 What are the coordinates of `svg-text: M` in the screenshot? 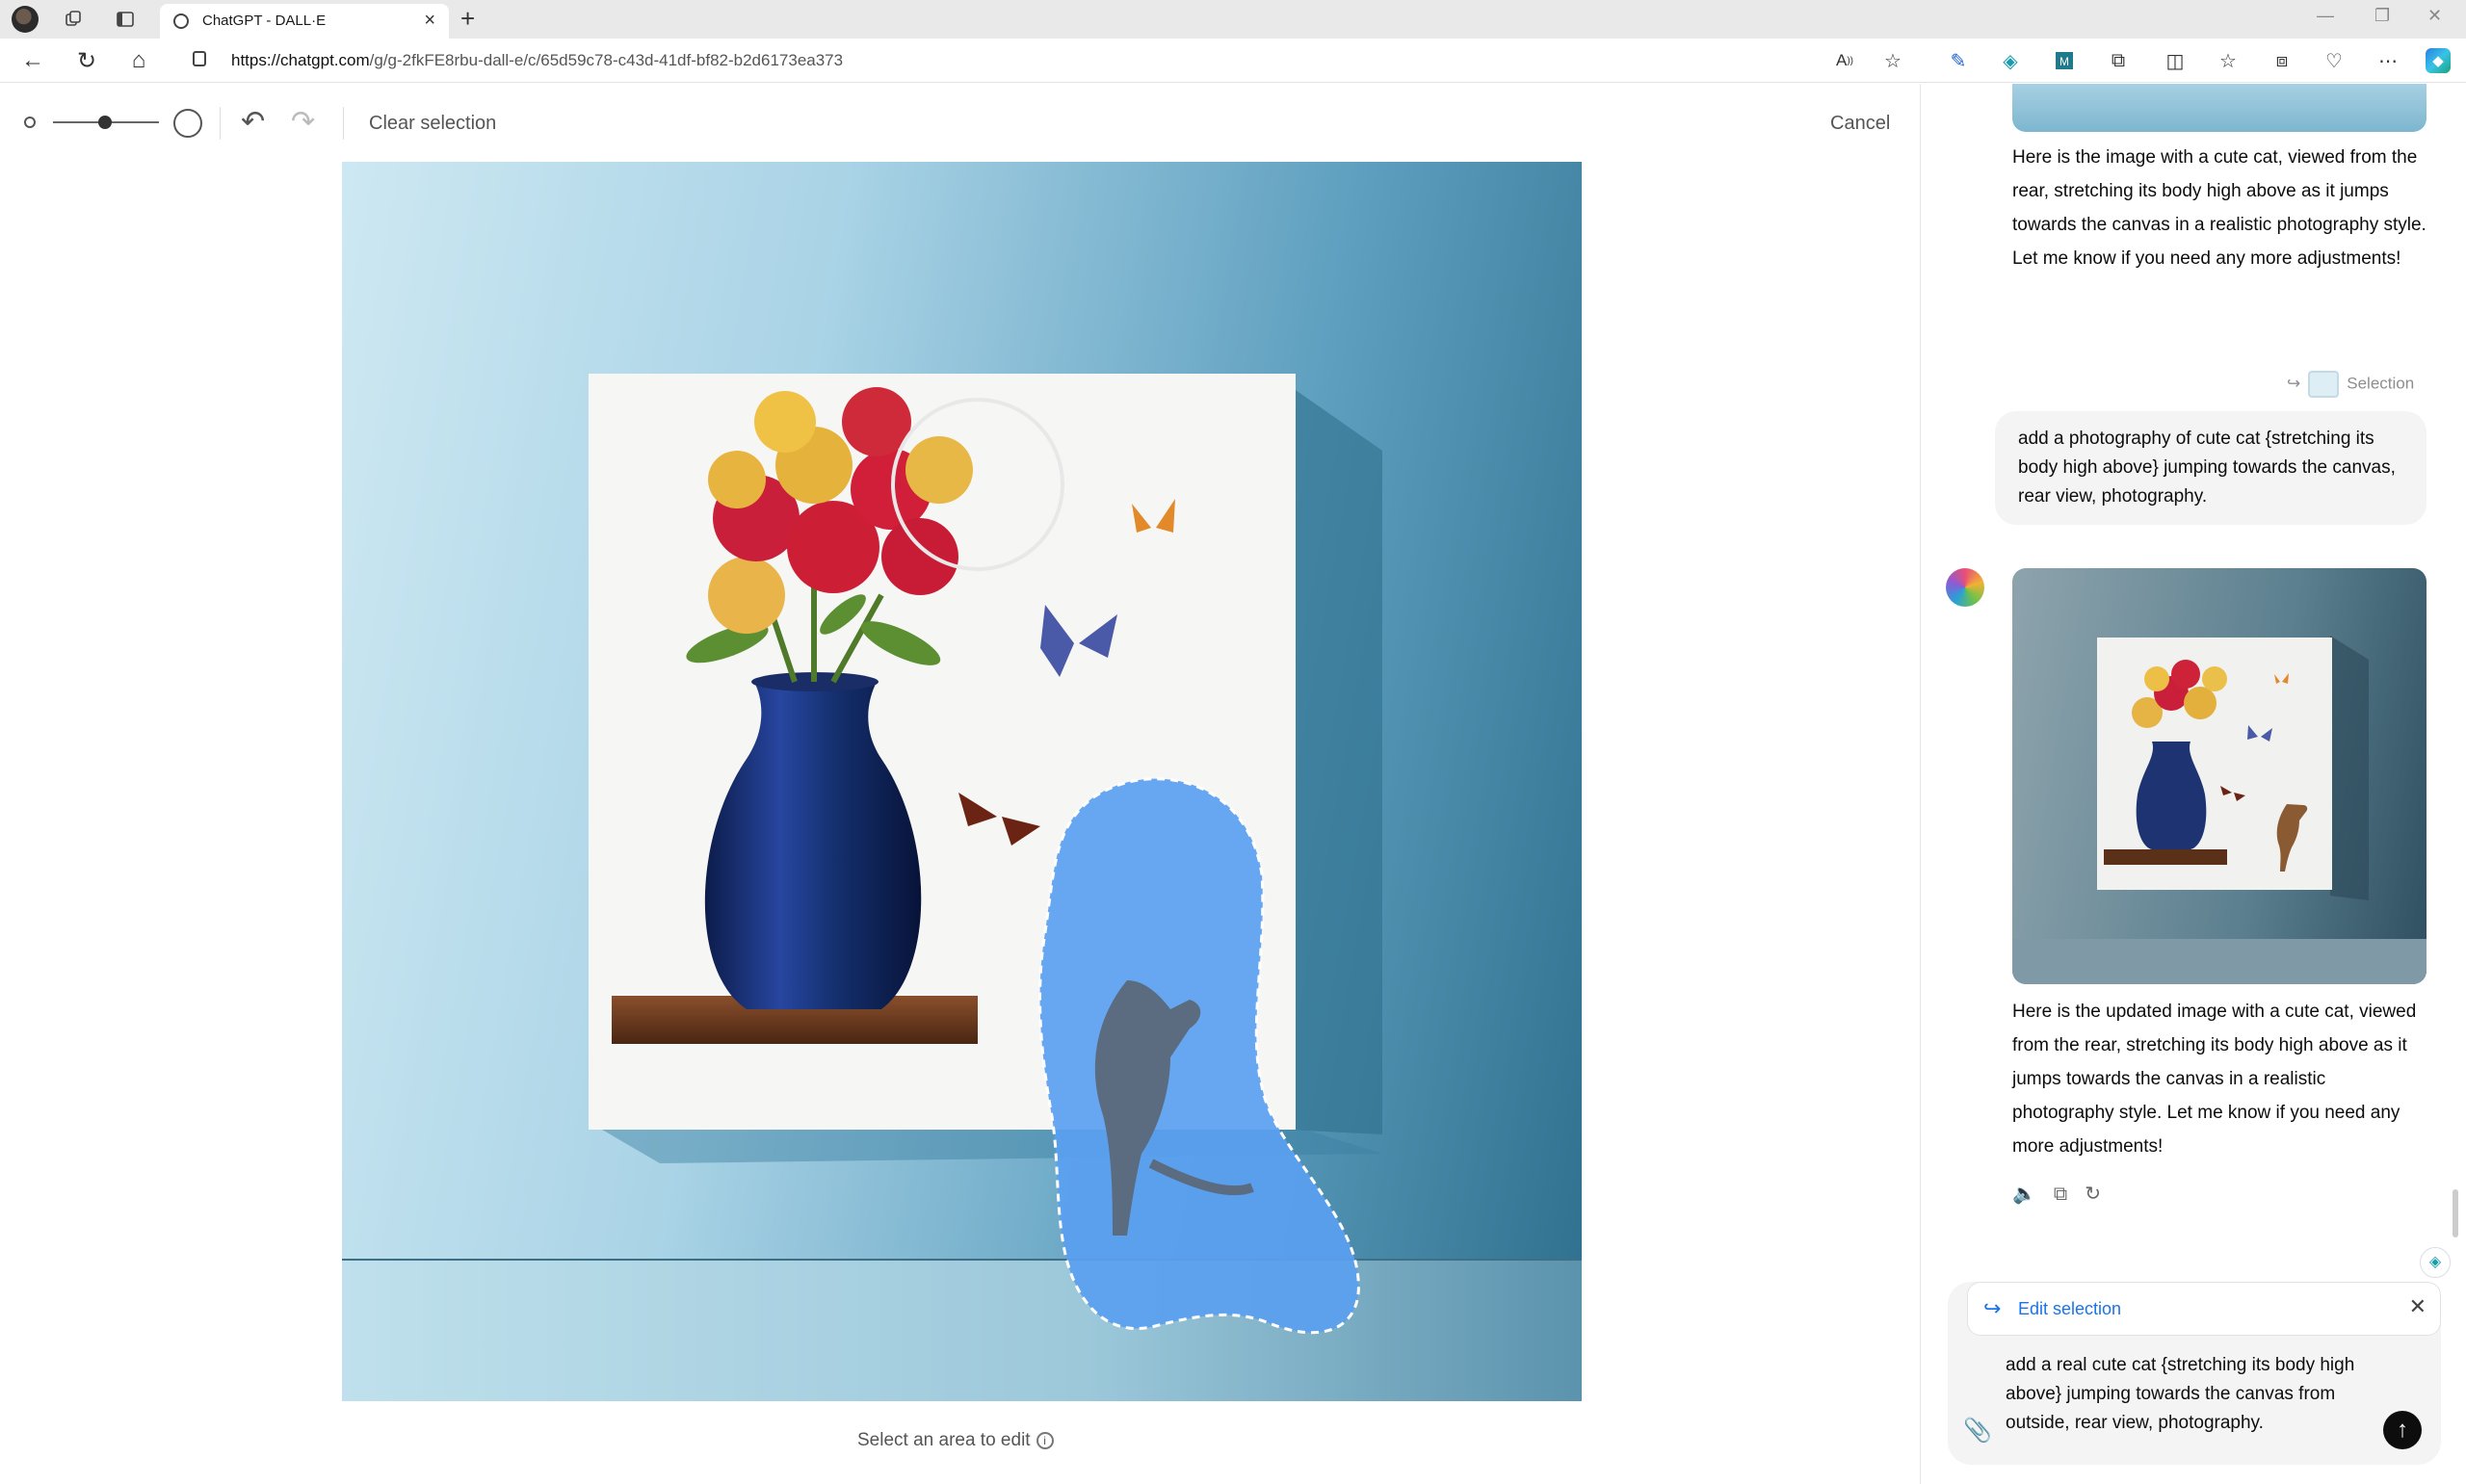 It's located at (2064, 61).